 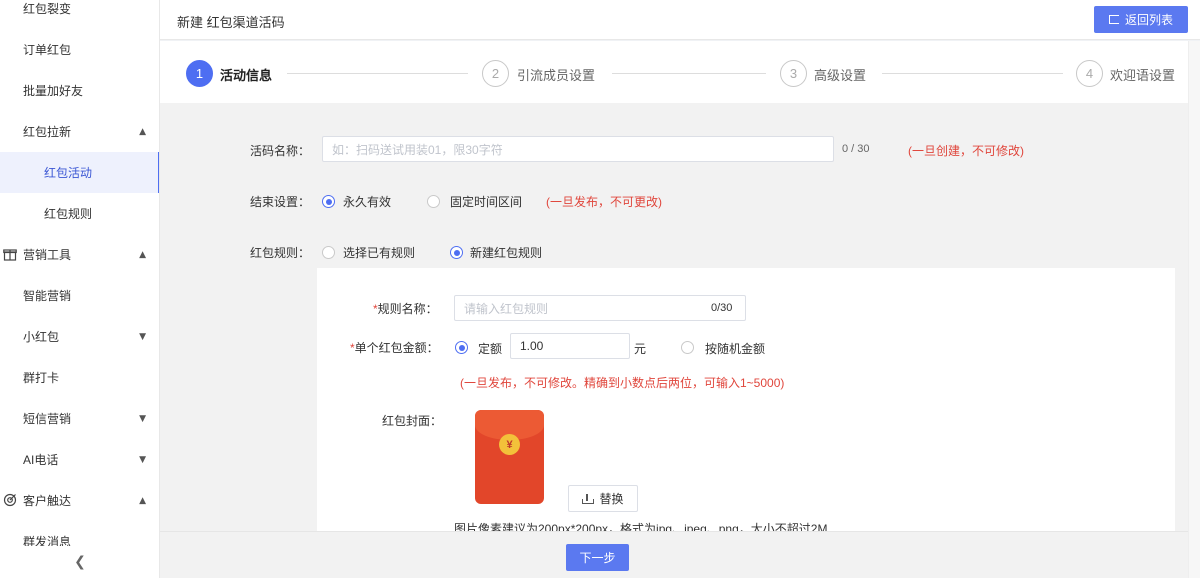 I want to click on sidebar-item-label: 营销工具, so click(x=47, y=255).